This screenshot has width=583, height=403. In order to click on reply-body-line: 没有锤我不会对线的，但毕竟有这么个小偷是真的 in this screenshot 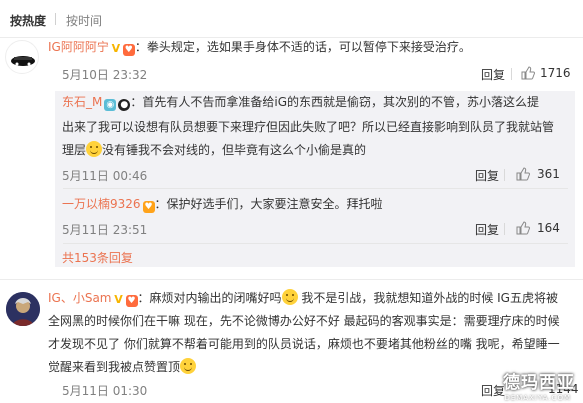, I will do `click(234, 150)`.